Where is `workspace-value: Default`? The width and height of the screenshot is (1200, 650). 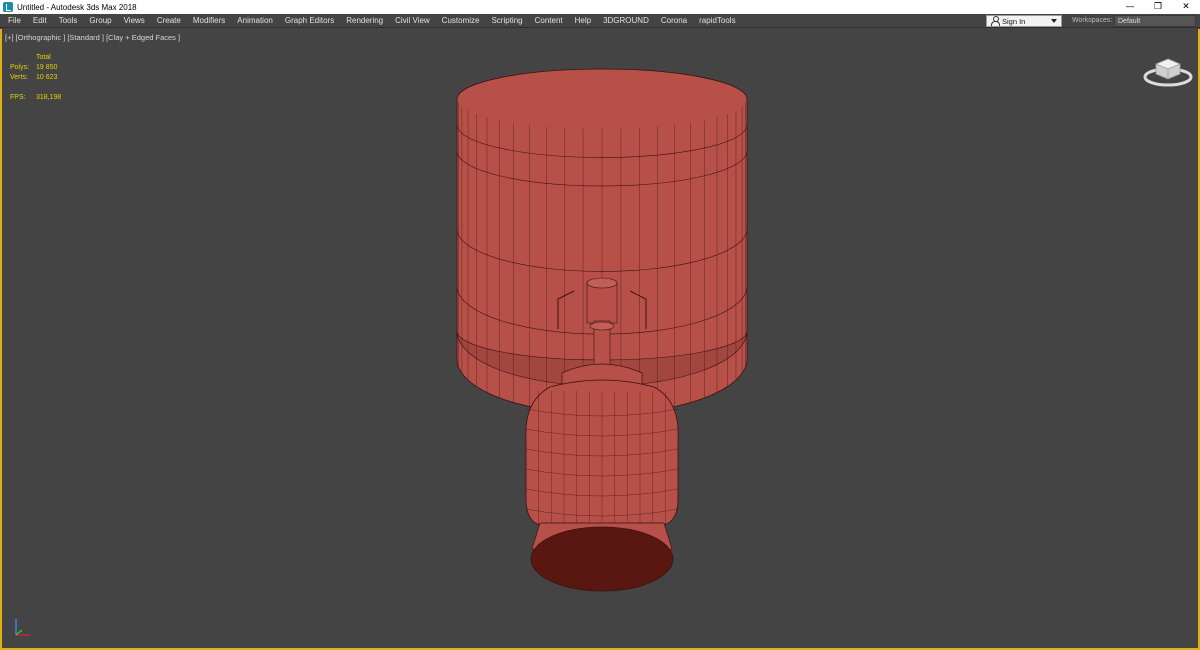 workspace-value: Default is located at coordinates (1129, 21).